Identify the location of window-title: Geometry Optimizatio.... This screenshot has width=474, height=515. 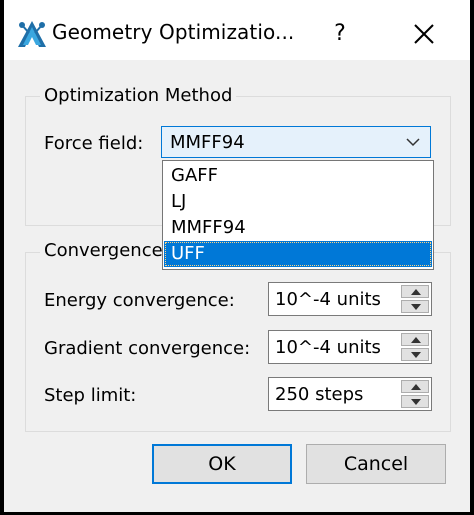
(173, 32).